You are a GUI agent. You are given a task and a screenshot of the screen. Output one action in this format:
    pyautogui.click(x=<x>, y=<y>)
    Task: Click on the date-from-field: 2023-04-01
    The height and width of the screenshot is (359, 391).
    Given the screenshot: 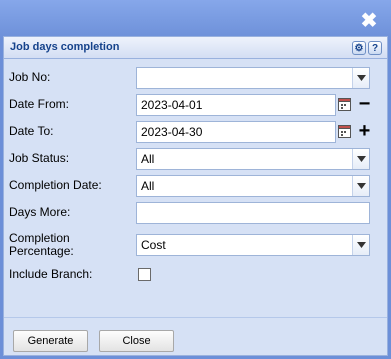 What is the action you would take?
    pyautogui.click(x=236, y=105)
    